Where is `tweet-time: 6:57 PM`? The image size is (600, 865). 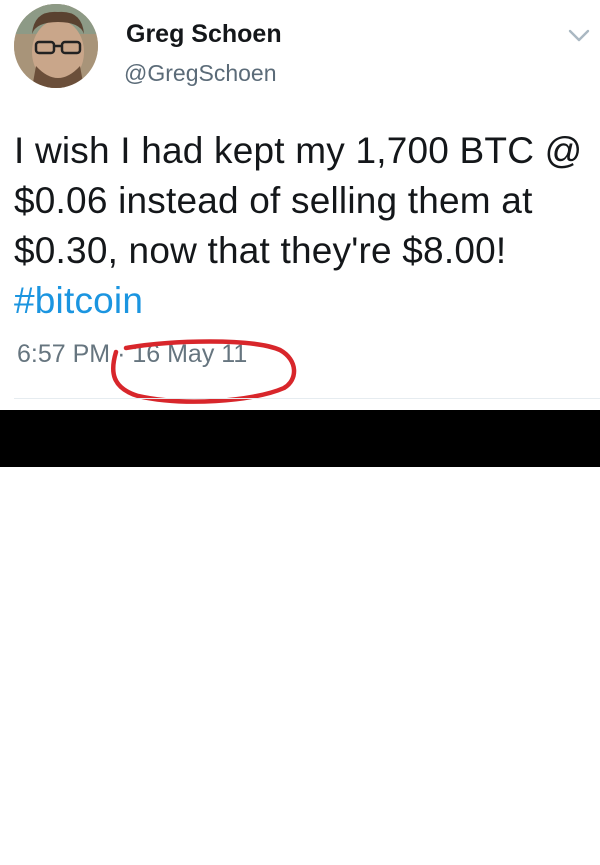
tweet-time: 6:57 PM is located at coordinates (64, 354).